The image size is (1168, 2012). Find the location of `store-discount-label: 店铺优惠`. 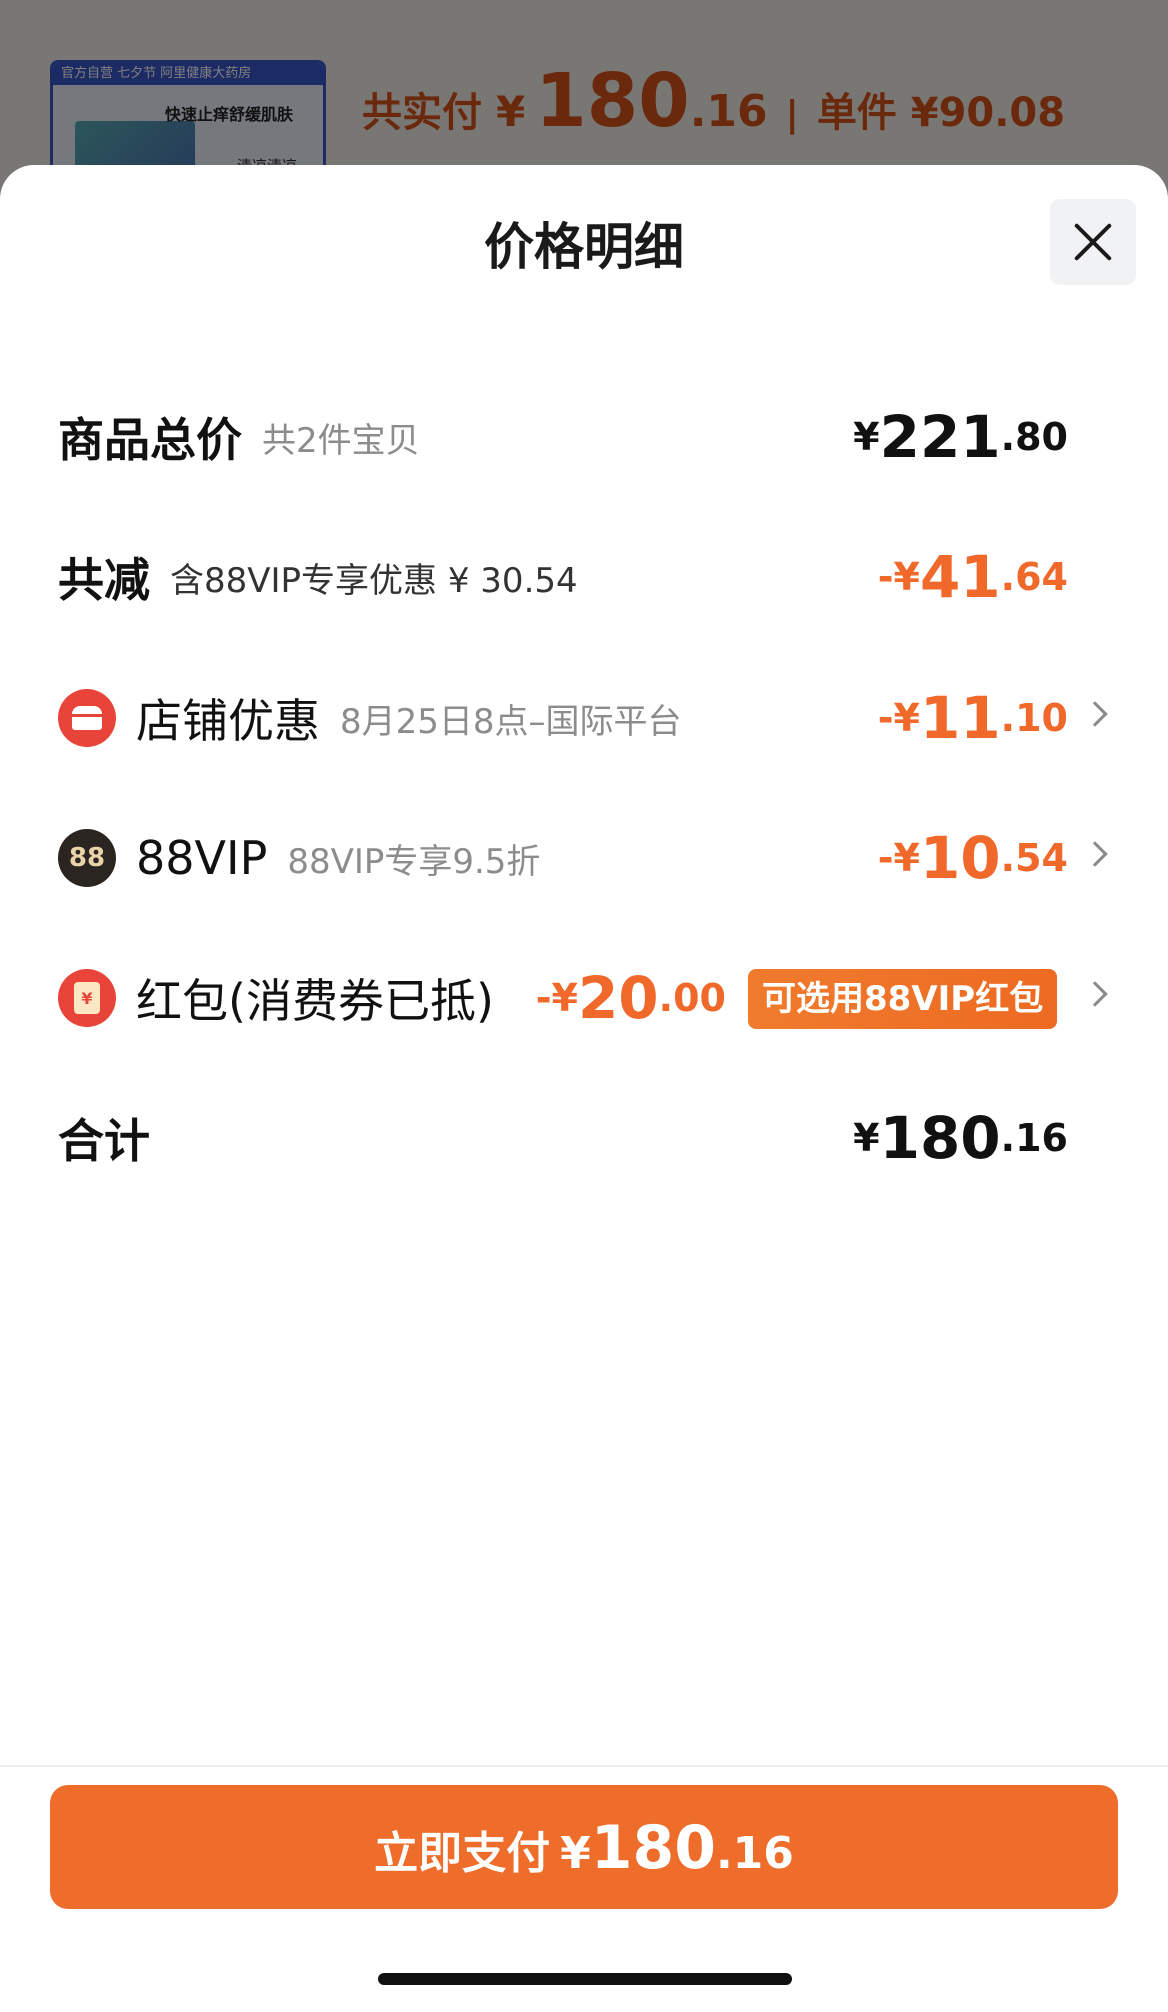

store-discount-label: 店铺优惠 is located at coordinates (228, 721).